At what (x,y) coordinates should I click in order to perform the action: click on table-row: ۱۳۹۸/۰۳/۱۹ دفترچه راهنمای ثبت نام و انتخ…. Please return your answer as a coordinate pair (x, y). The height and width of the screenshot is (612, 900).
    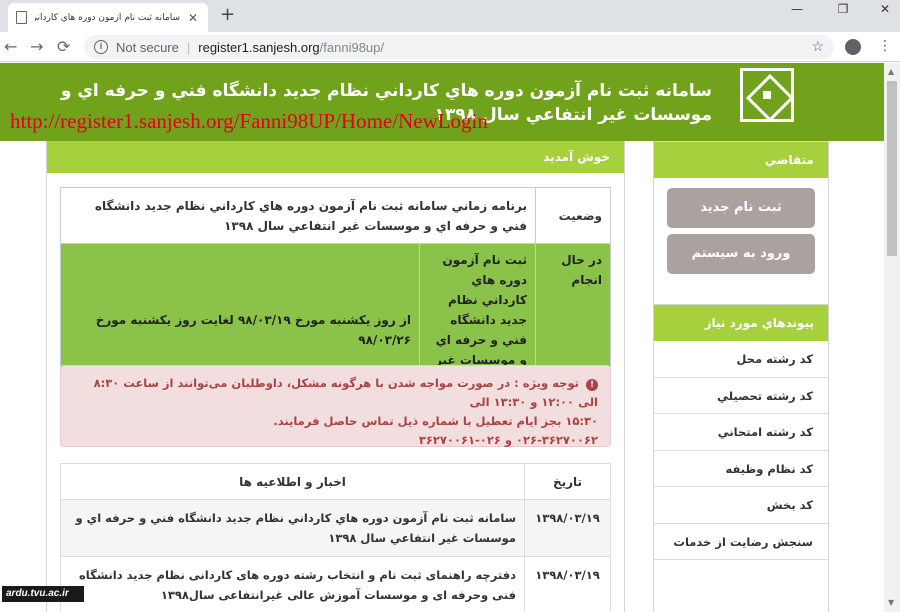
    Looking at the image, I should click on (335, 584).